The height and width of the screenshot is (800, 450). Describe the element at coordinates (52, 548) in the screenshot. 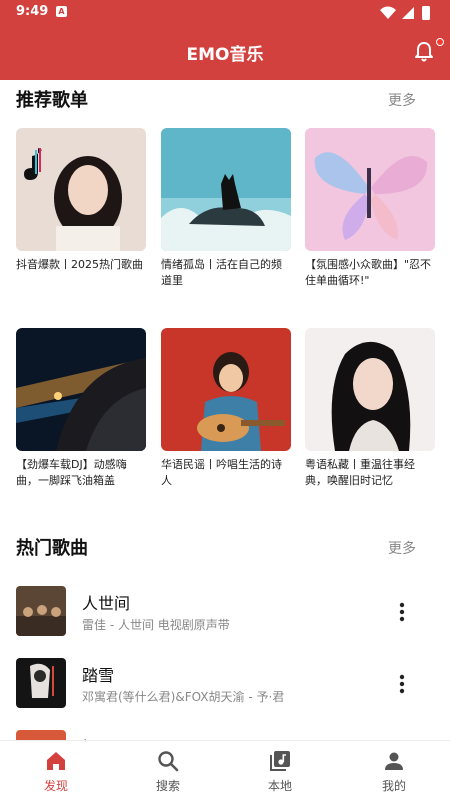

I see `hot-section-title: 热门歌曲` at that location.